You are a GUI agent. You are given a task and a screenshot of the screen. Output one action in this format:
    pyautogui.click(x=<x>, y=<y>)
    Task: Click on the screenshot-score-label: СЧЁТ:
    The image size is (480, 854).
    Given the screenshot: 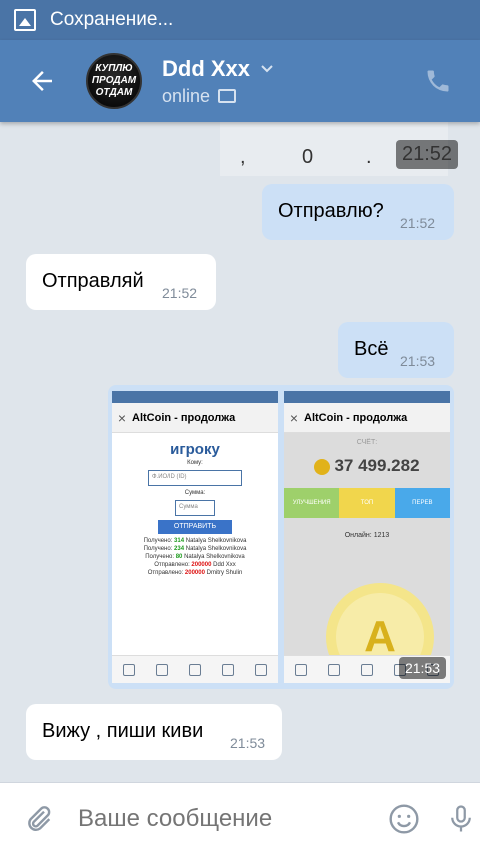 What is the action you would take?
    pyautogui.click(x=367, y=442)
    